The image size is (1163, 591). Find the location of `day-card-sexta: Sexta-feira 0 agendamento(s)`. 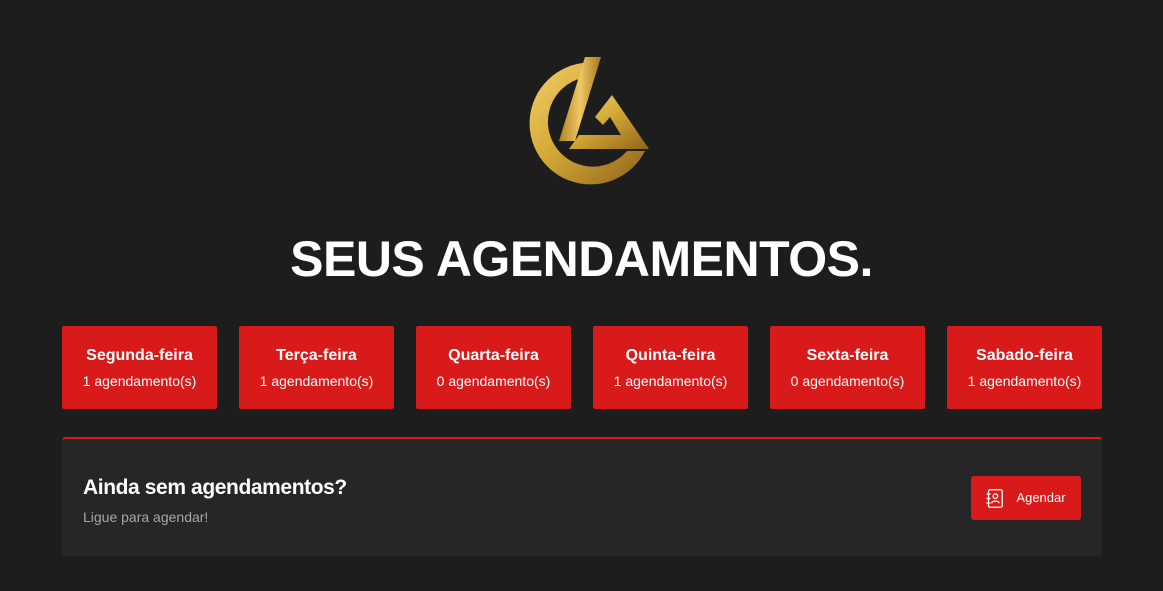

day-card-sexta: Sexta-feira 0 agendamento(s) is located at coordinates (847, 367).